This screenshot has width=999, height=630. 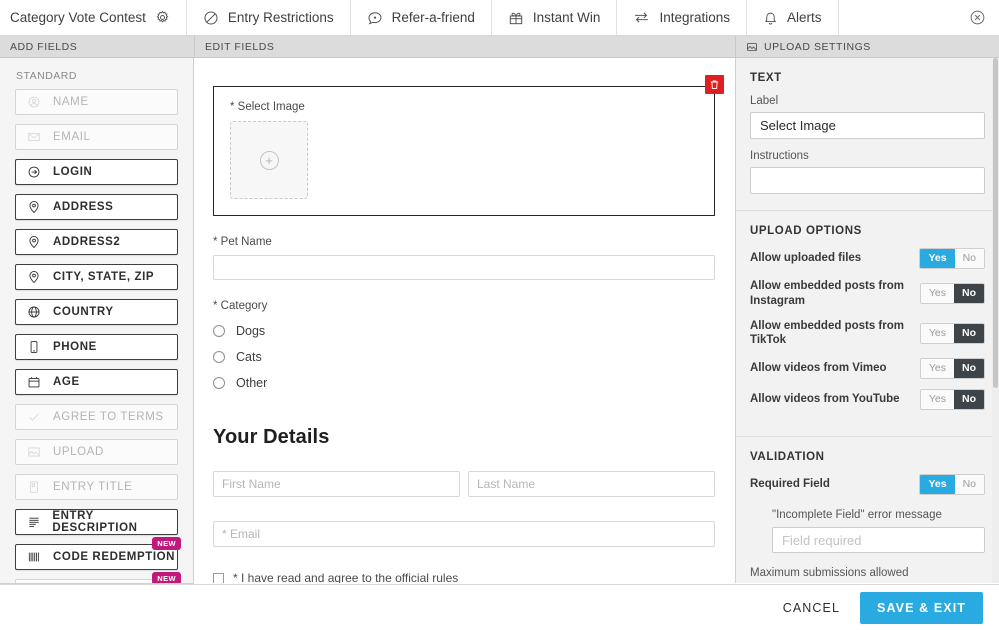 I want to click on tab-alerts: Alerts, so click(x=793, y=17).